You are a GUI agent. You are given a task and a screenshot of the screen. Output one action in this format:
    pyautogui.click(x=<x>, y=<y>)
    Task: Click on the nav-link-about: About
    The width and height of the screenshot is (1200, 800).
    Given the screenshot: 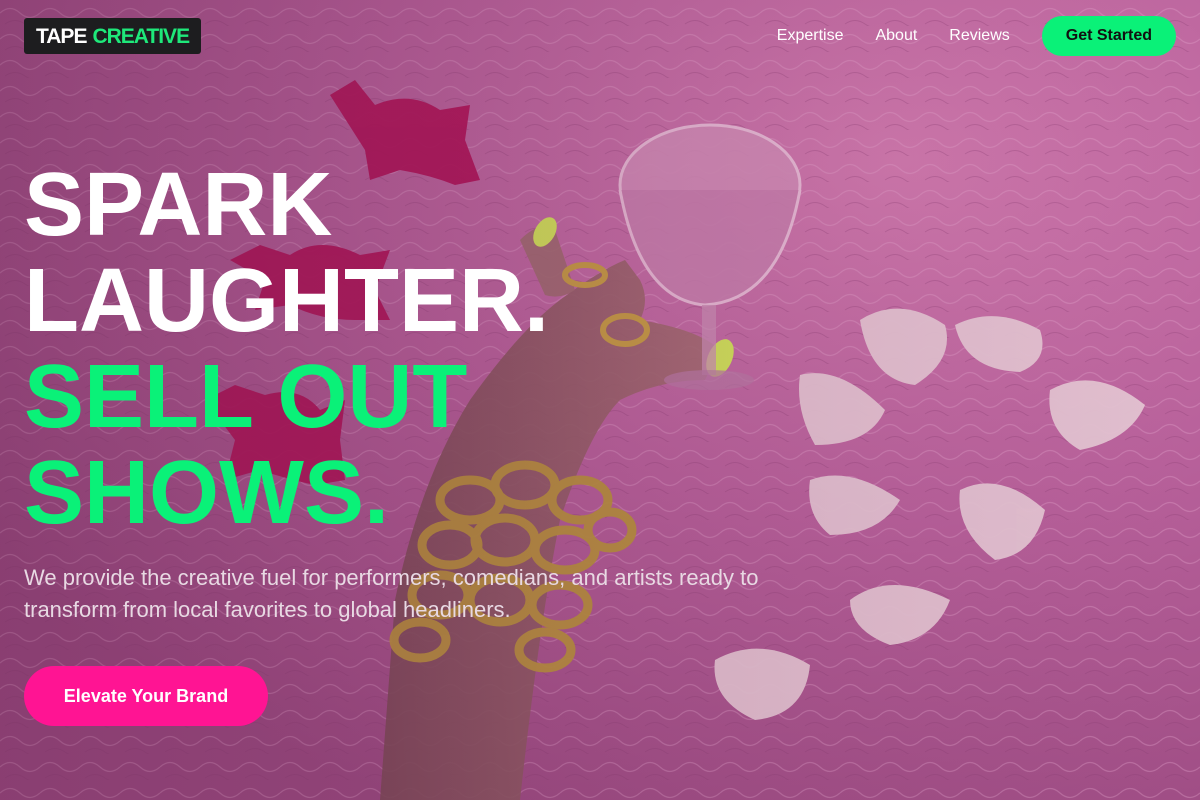 What is the action you would take?
    pyautogui.click(x=896, y=36)
    